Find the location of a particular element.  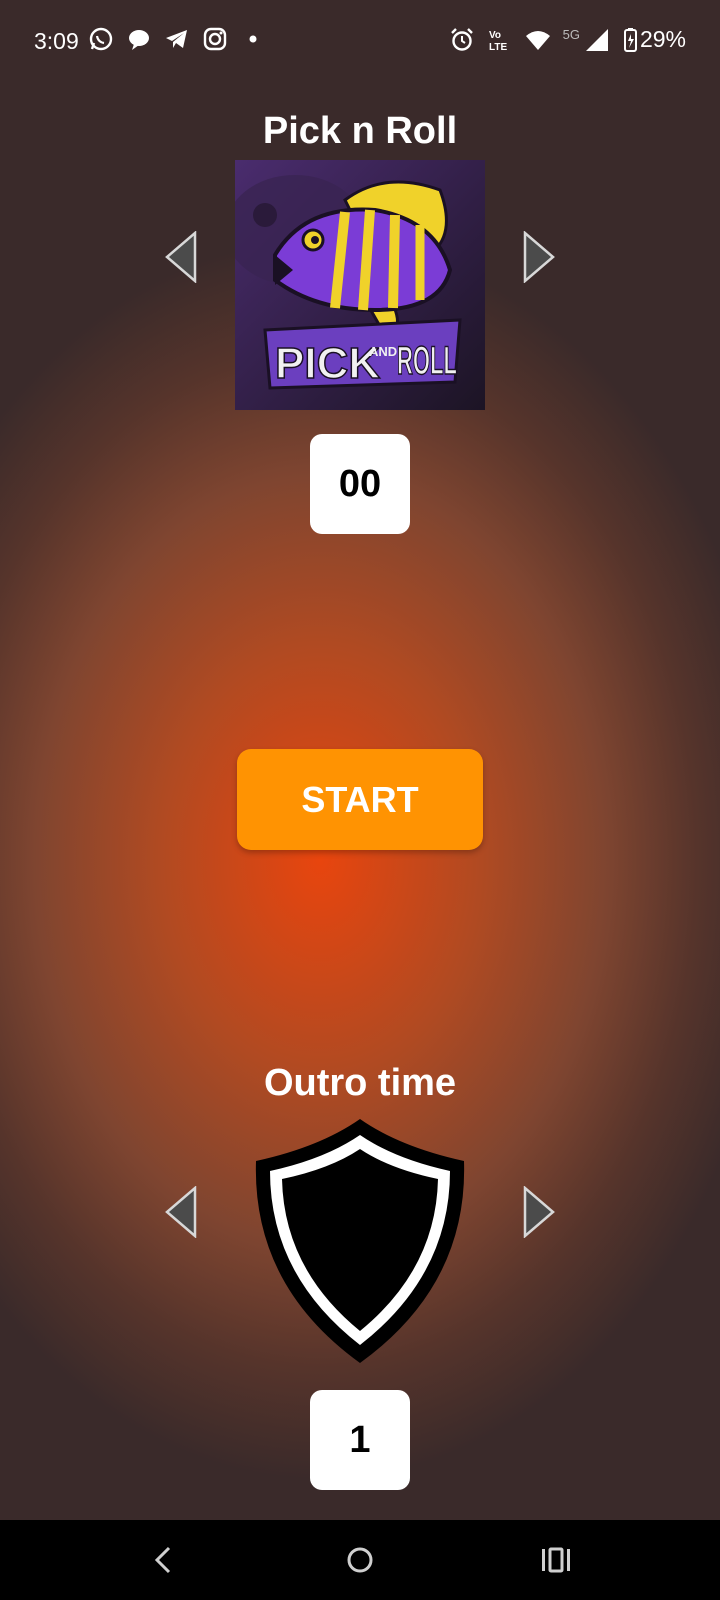

alarm-icon is located at coordinates (461, 39).